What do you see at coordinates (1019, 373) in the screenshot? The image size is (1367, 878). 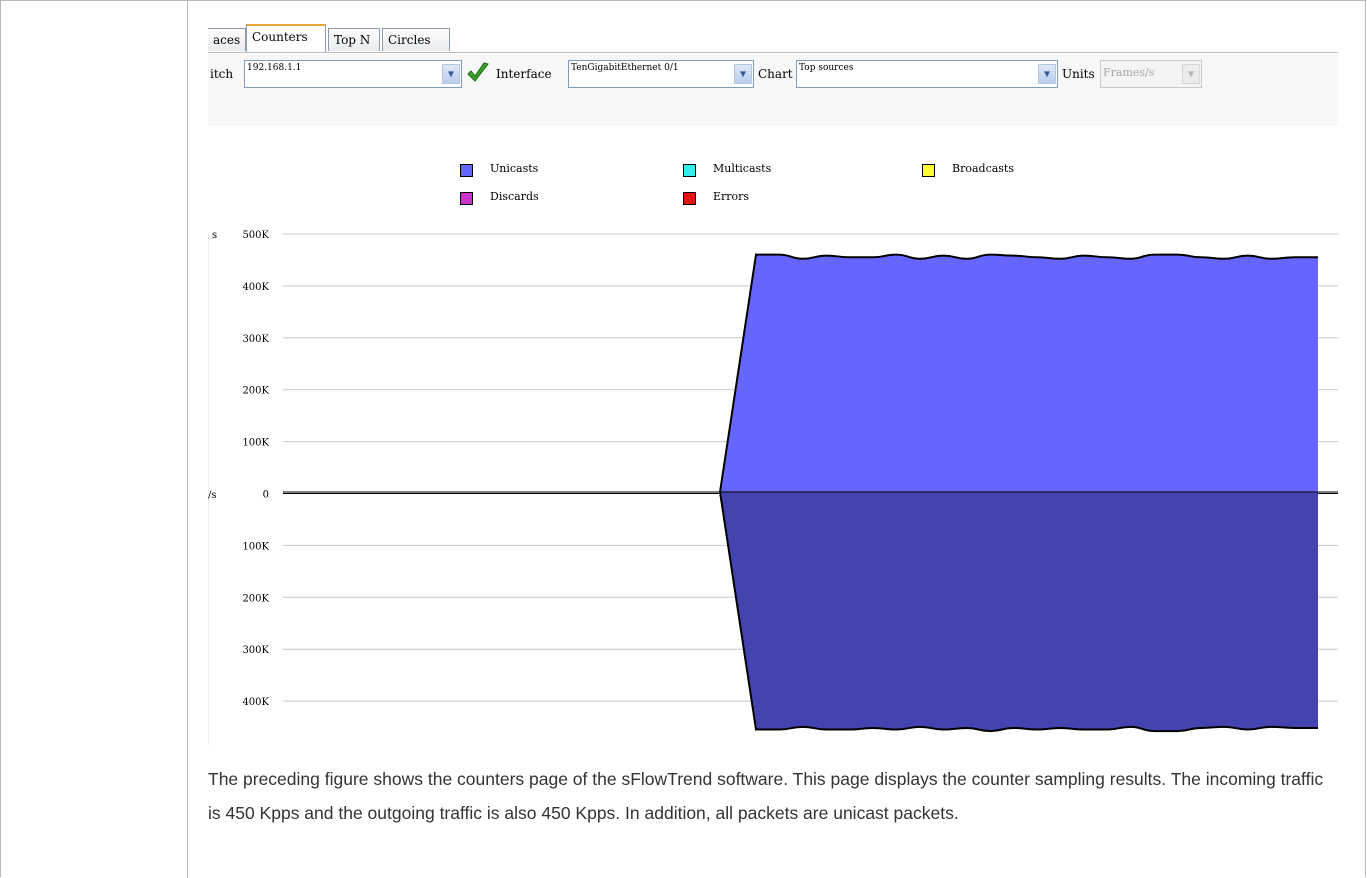 I see `unicasts-in-area` at bounding box center [1019, 373].